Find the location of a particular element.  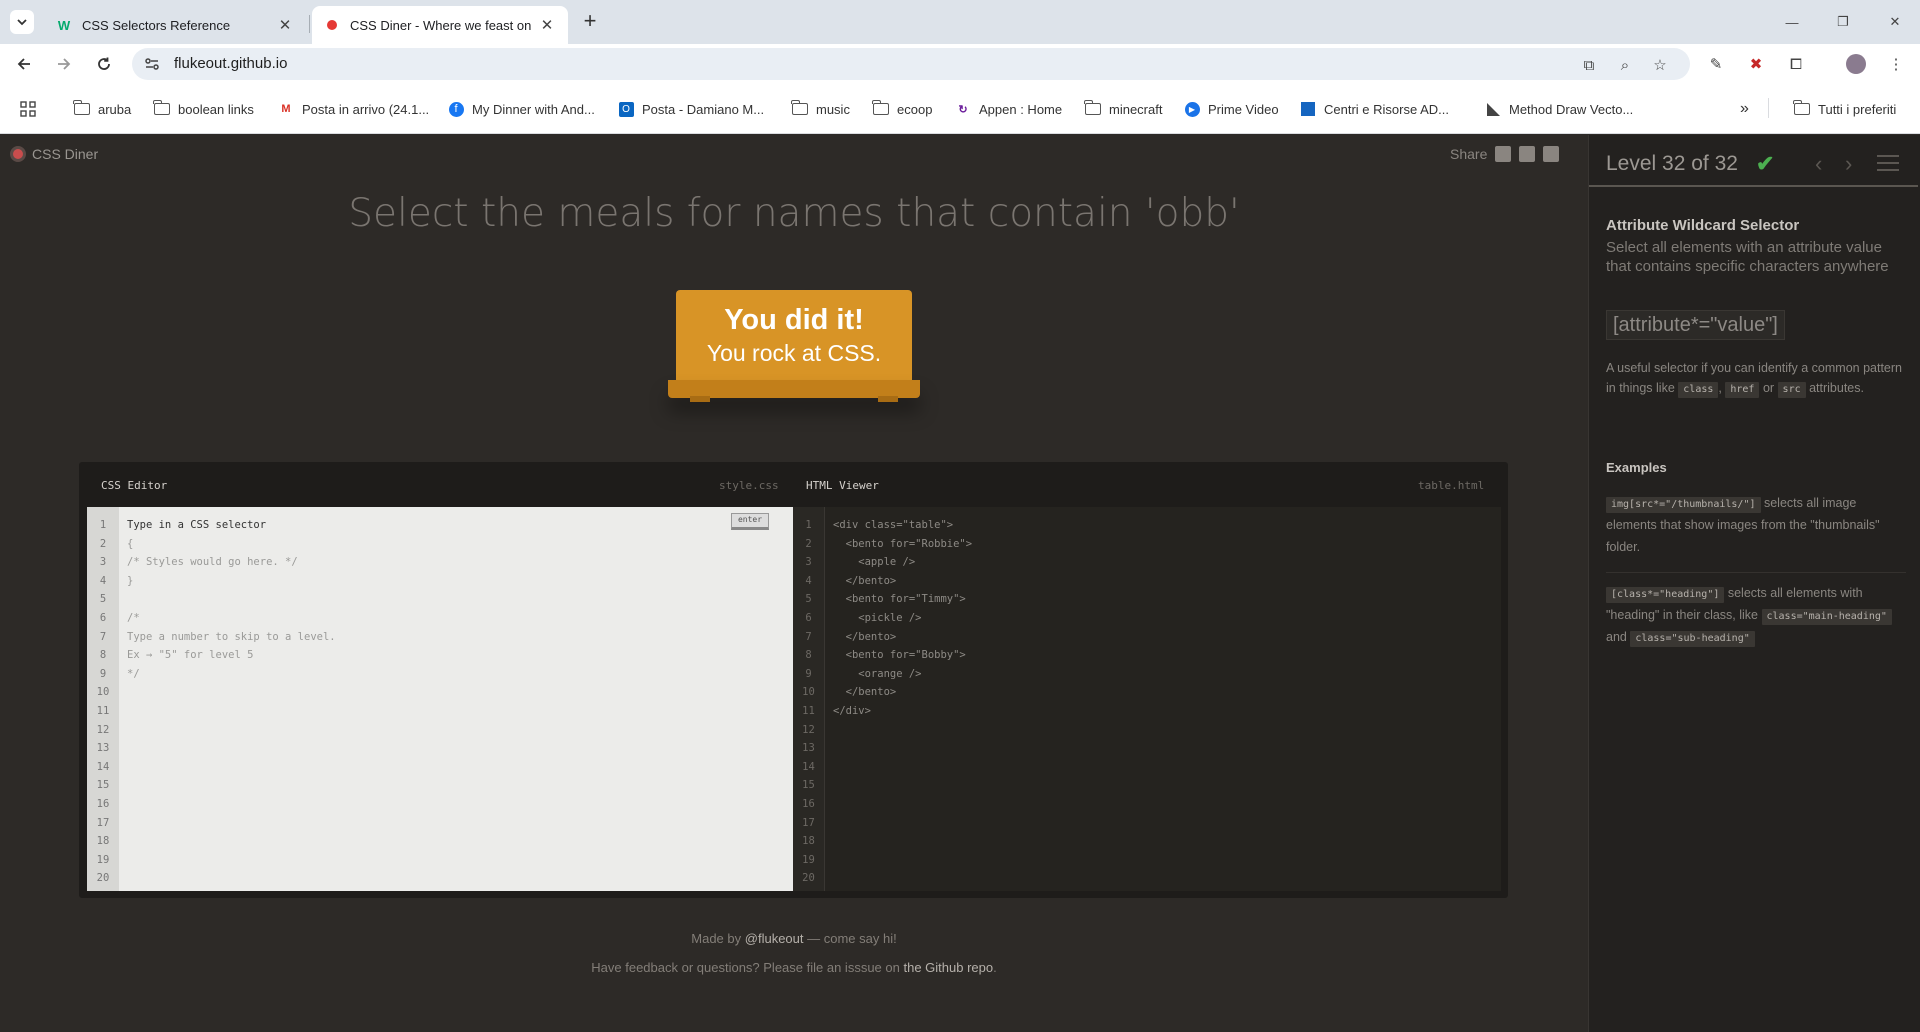

bookmark-appen: ↻ Appen : Home is located at coordinates (1008, 109).